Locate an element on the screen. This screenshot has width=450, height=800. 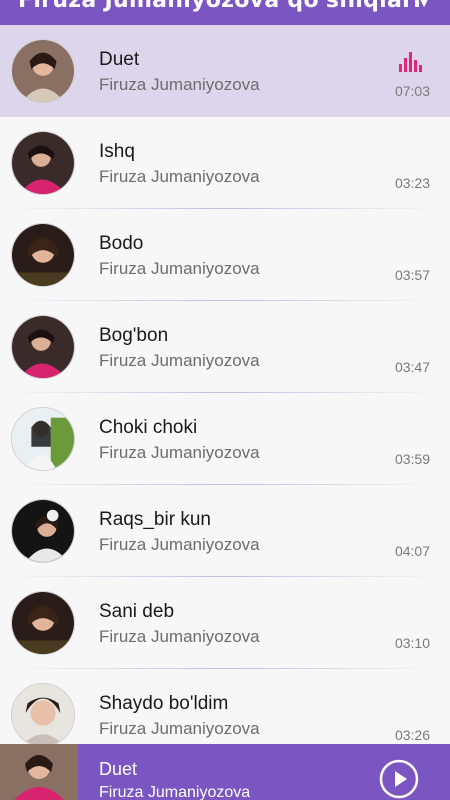
song-title: Duet is located at coordinates (119, 59).